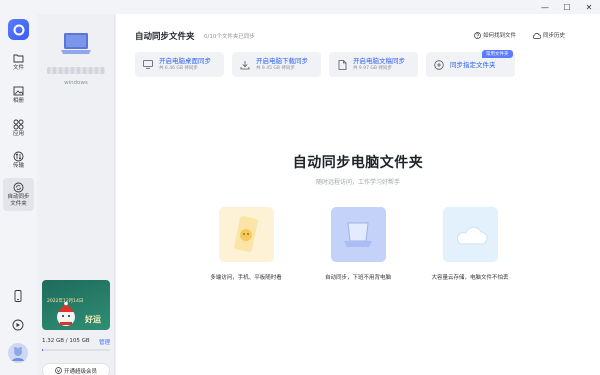 This screenshot has width=600, height=375. Describe the element at coordinates (358, 163) in the screenshot. I see `hero-title: 自动同步电脑文件夹` at that location.